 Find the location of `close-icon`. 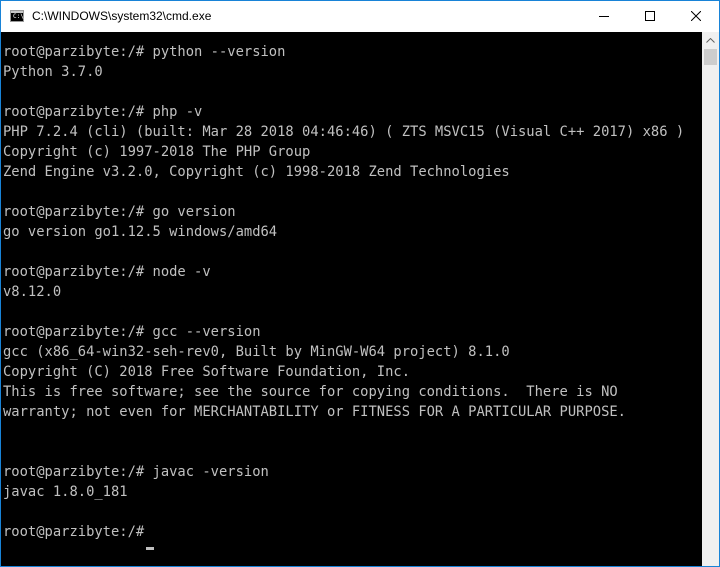

close-icon is located at coordinates (696, 16).